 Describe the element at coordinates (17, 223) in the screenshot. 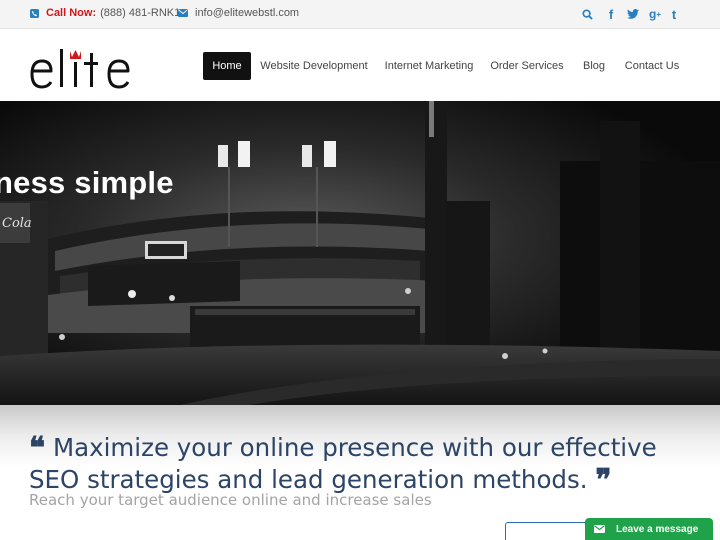

I see `svg-text: Cola` at that location.